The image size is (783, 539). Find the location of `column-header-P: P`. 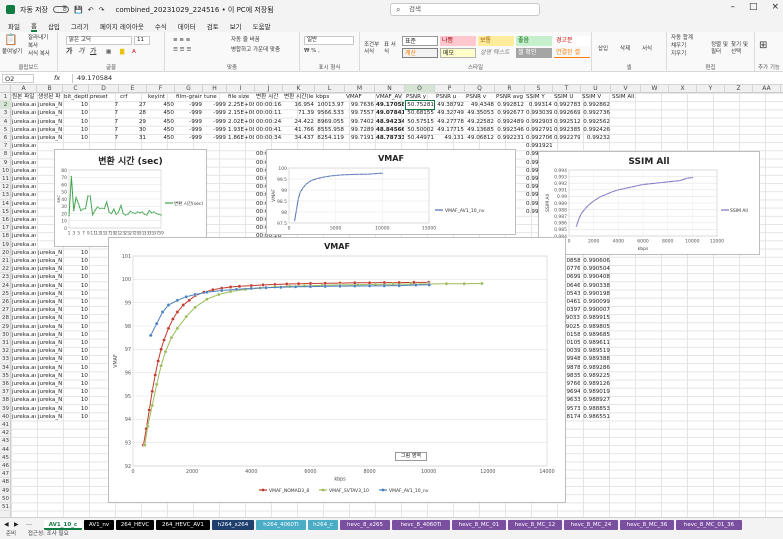

column-header-P: P is located at coordinates (450, 89).